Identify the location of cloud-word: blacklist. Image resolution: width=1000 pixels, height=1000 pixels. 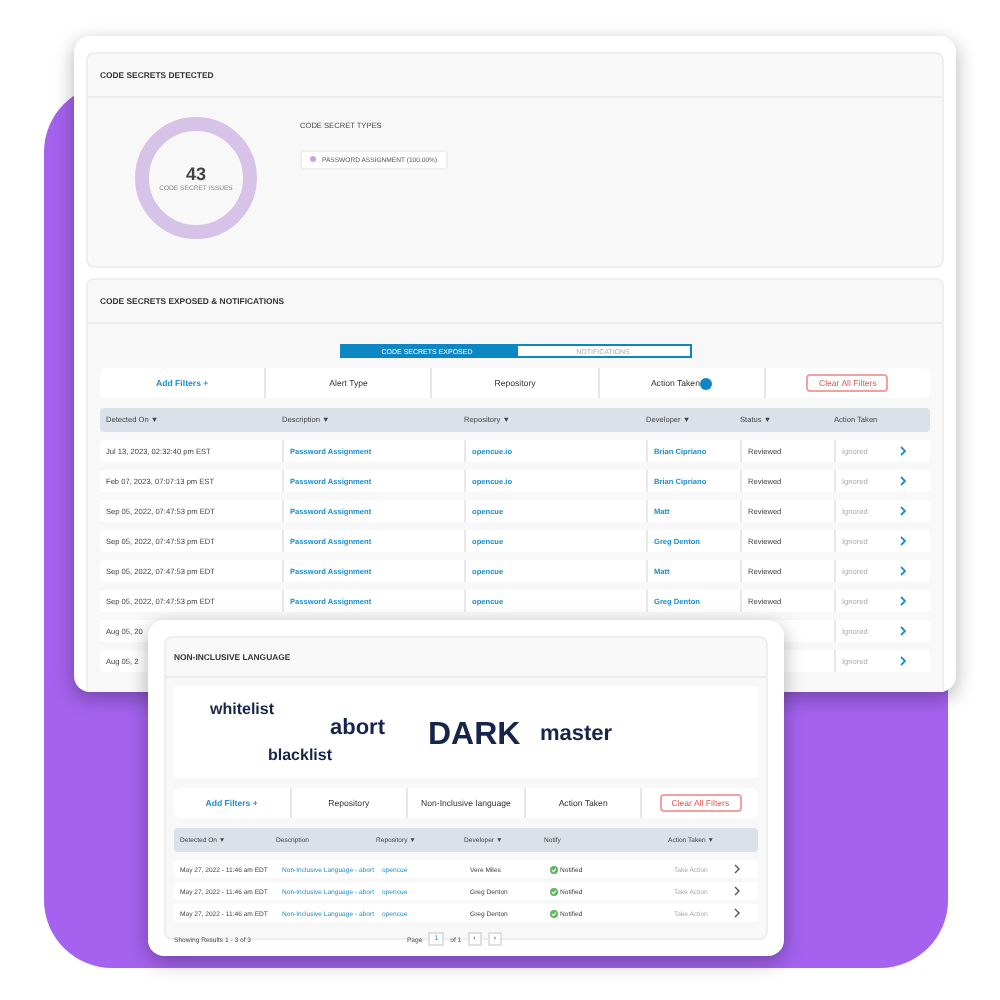
(300, 756).